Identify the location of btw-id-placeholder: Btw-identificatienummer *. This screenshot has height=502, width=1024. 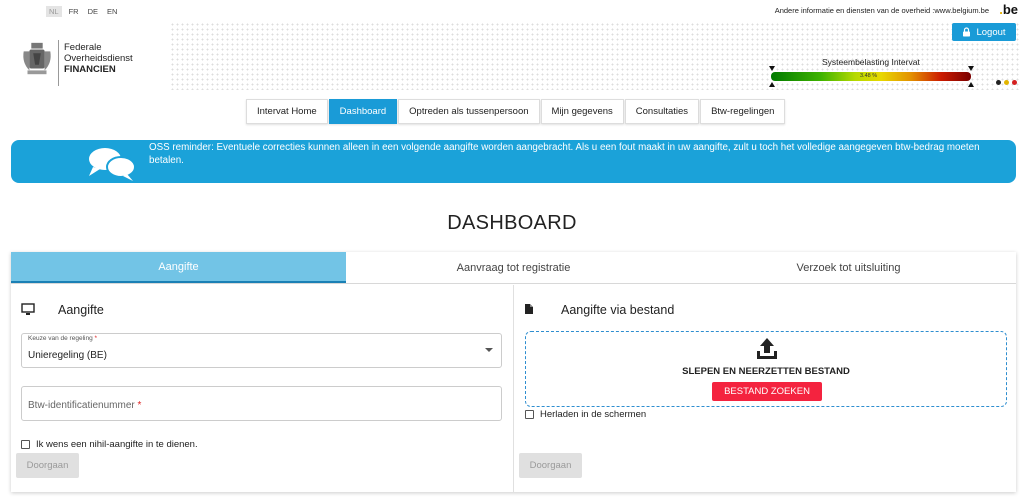
(84, 405).